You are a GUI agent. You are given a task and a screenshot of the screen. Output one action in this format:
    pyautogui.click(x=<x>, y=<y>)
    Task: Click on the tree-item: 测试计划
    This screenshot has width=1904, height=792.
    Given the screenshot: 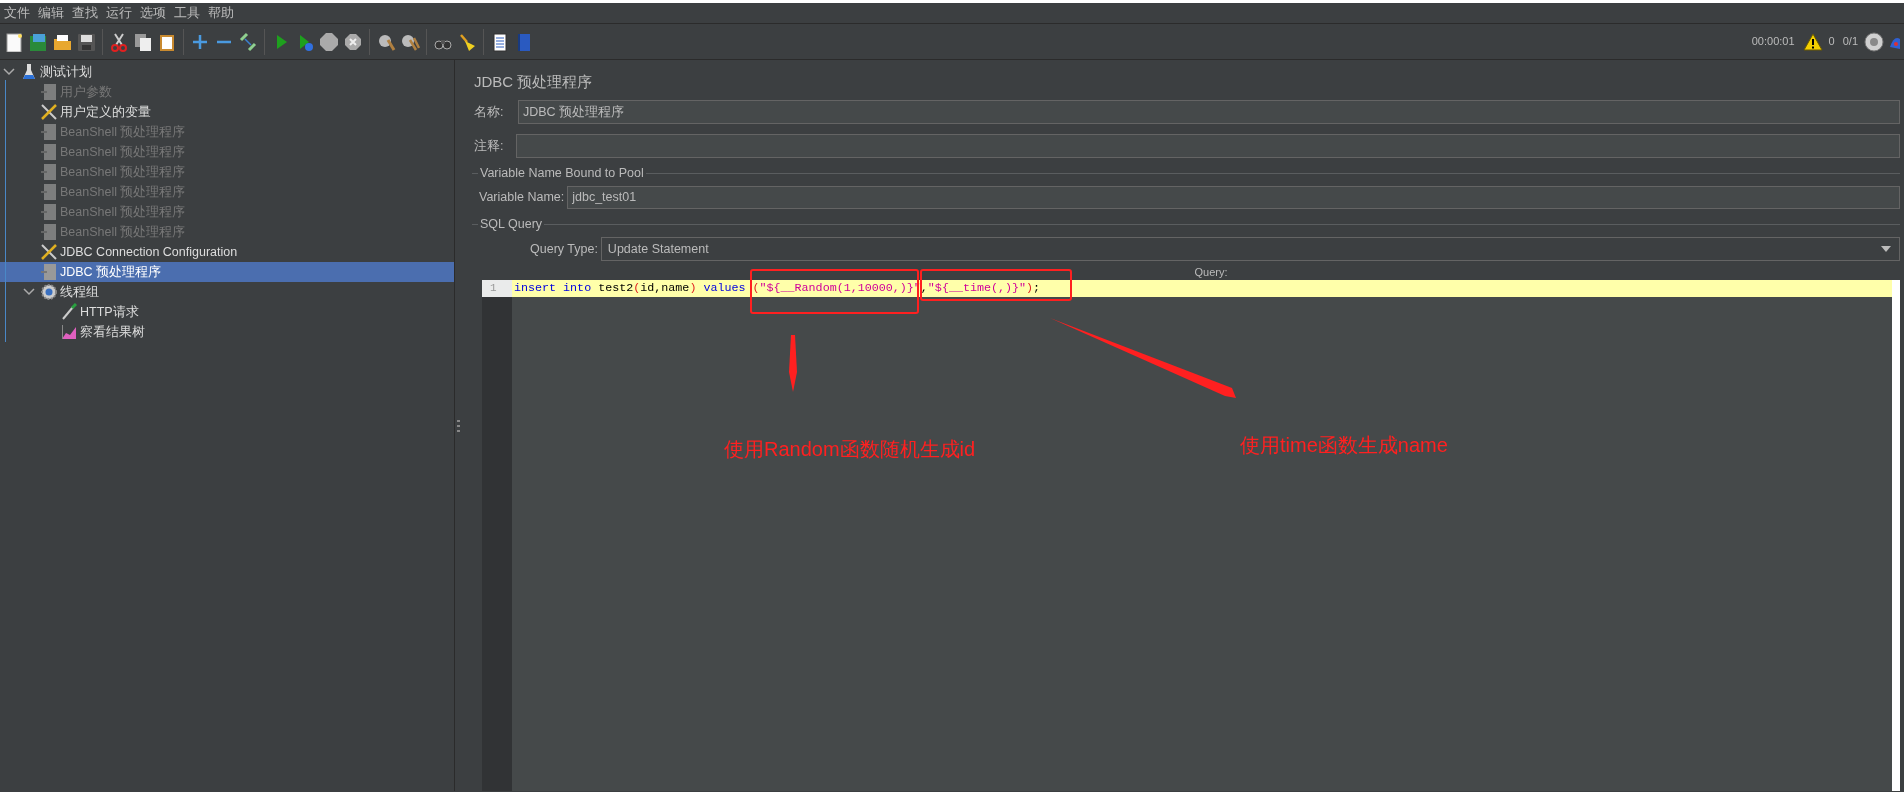 What is the action you would take?
    pyautogui.click(x=66, y=72)
    